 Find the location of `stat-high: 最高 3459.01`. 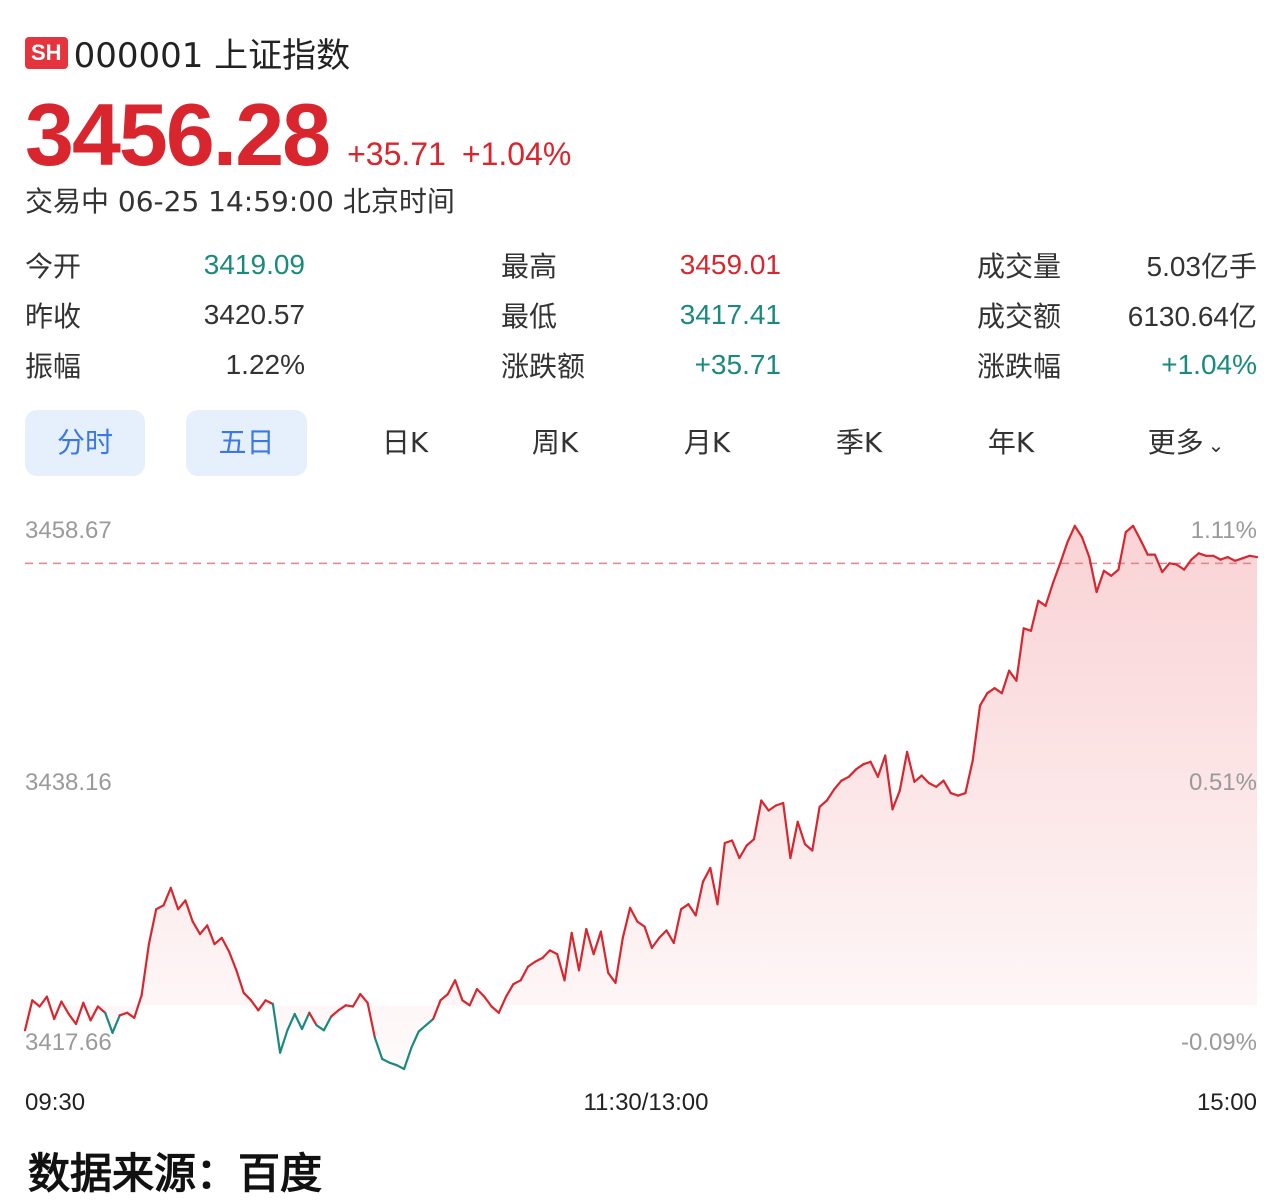

stat-high: 最高 3459.01 is located at coordinates (641, 265).